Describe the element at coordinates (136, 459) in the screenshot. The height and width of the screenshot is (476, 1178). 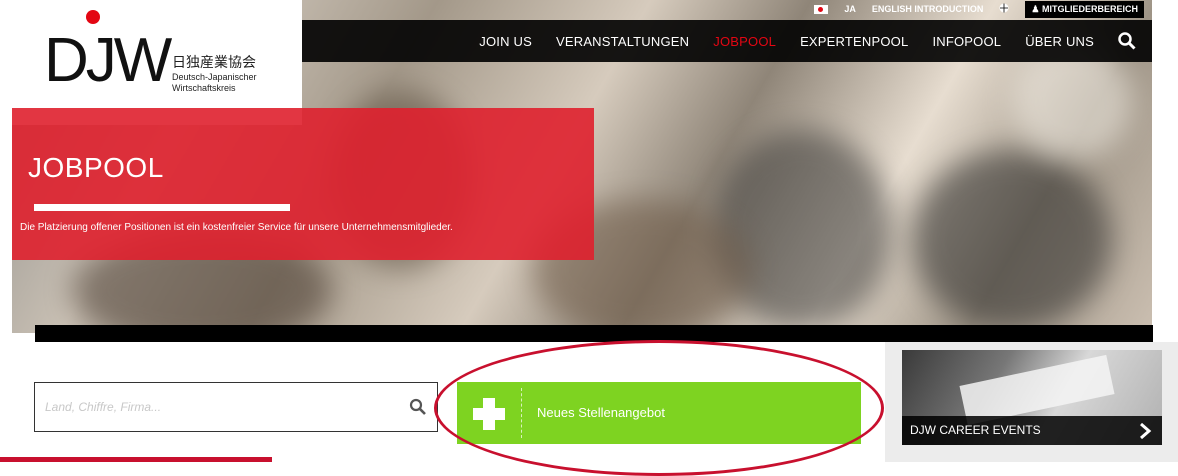
I see `annotation-underline` at that location.